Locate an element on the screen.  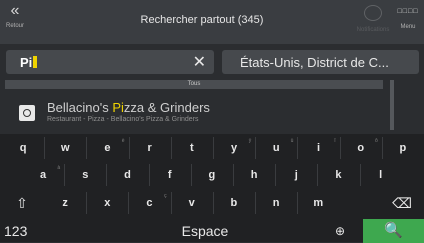
numbers-key: 123 is located at coordinates (29, 231).